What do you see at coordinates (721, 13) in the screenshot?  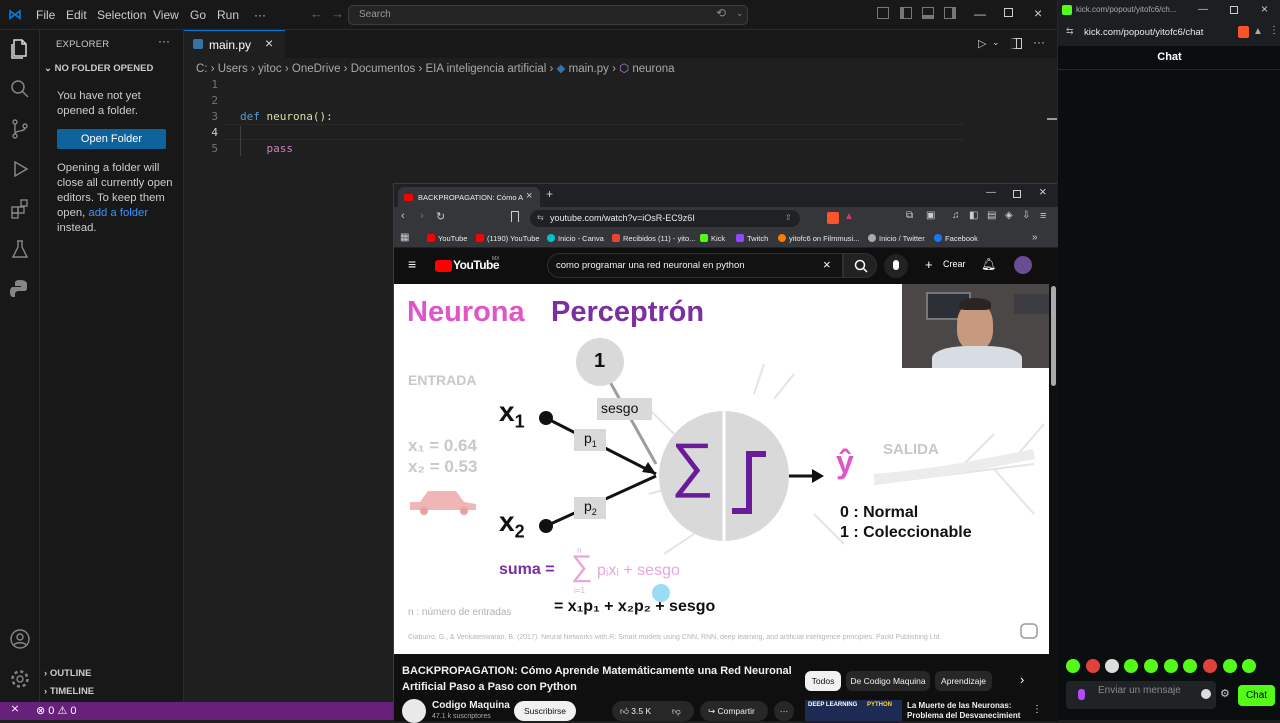 I see `copilot-icon: ⟲` at bounding box center [721, 13].